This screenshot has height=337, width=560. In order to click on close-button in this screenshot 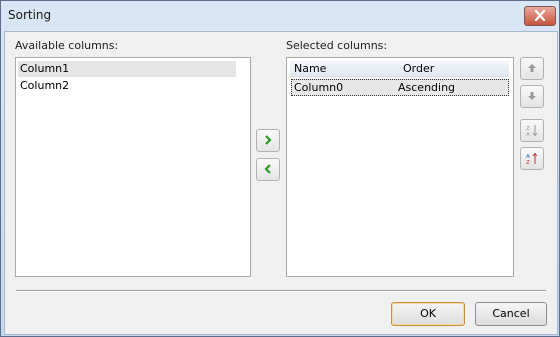, I will do `click(540, 16)`.